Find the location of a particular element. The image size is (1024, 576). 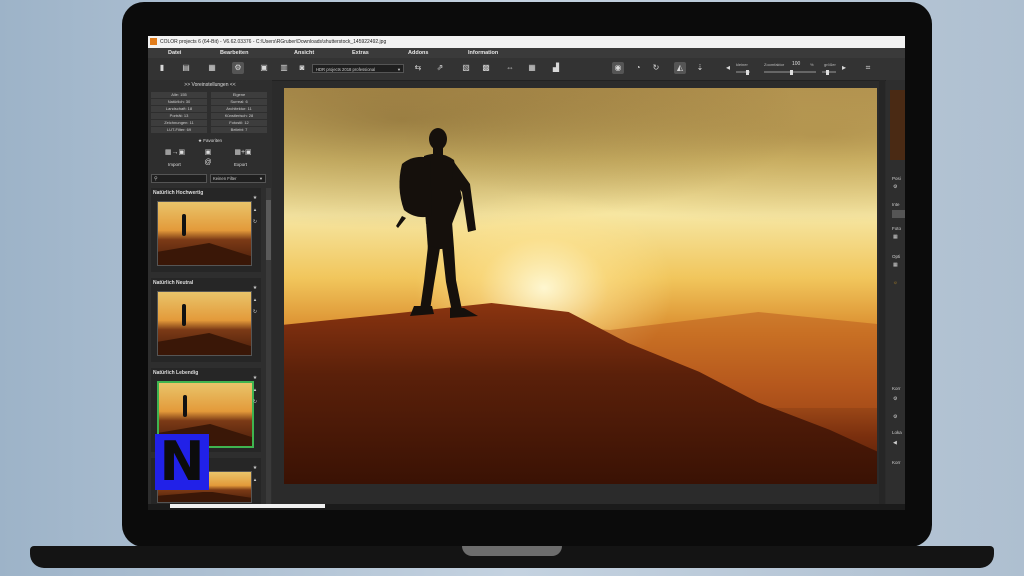

canvas-scrollbar is located at coordinates (882, 292).